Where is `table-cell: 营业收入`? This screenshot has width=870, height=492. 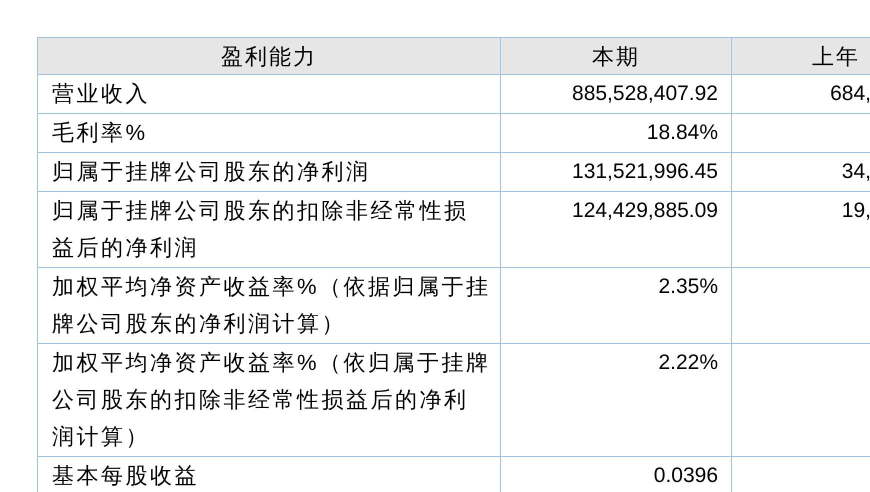
table-cell: 营业收入 is located at coordinates (269, 94).